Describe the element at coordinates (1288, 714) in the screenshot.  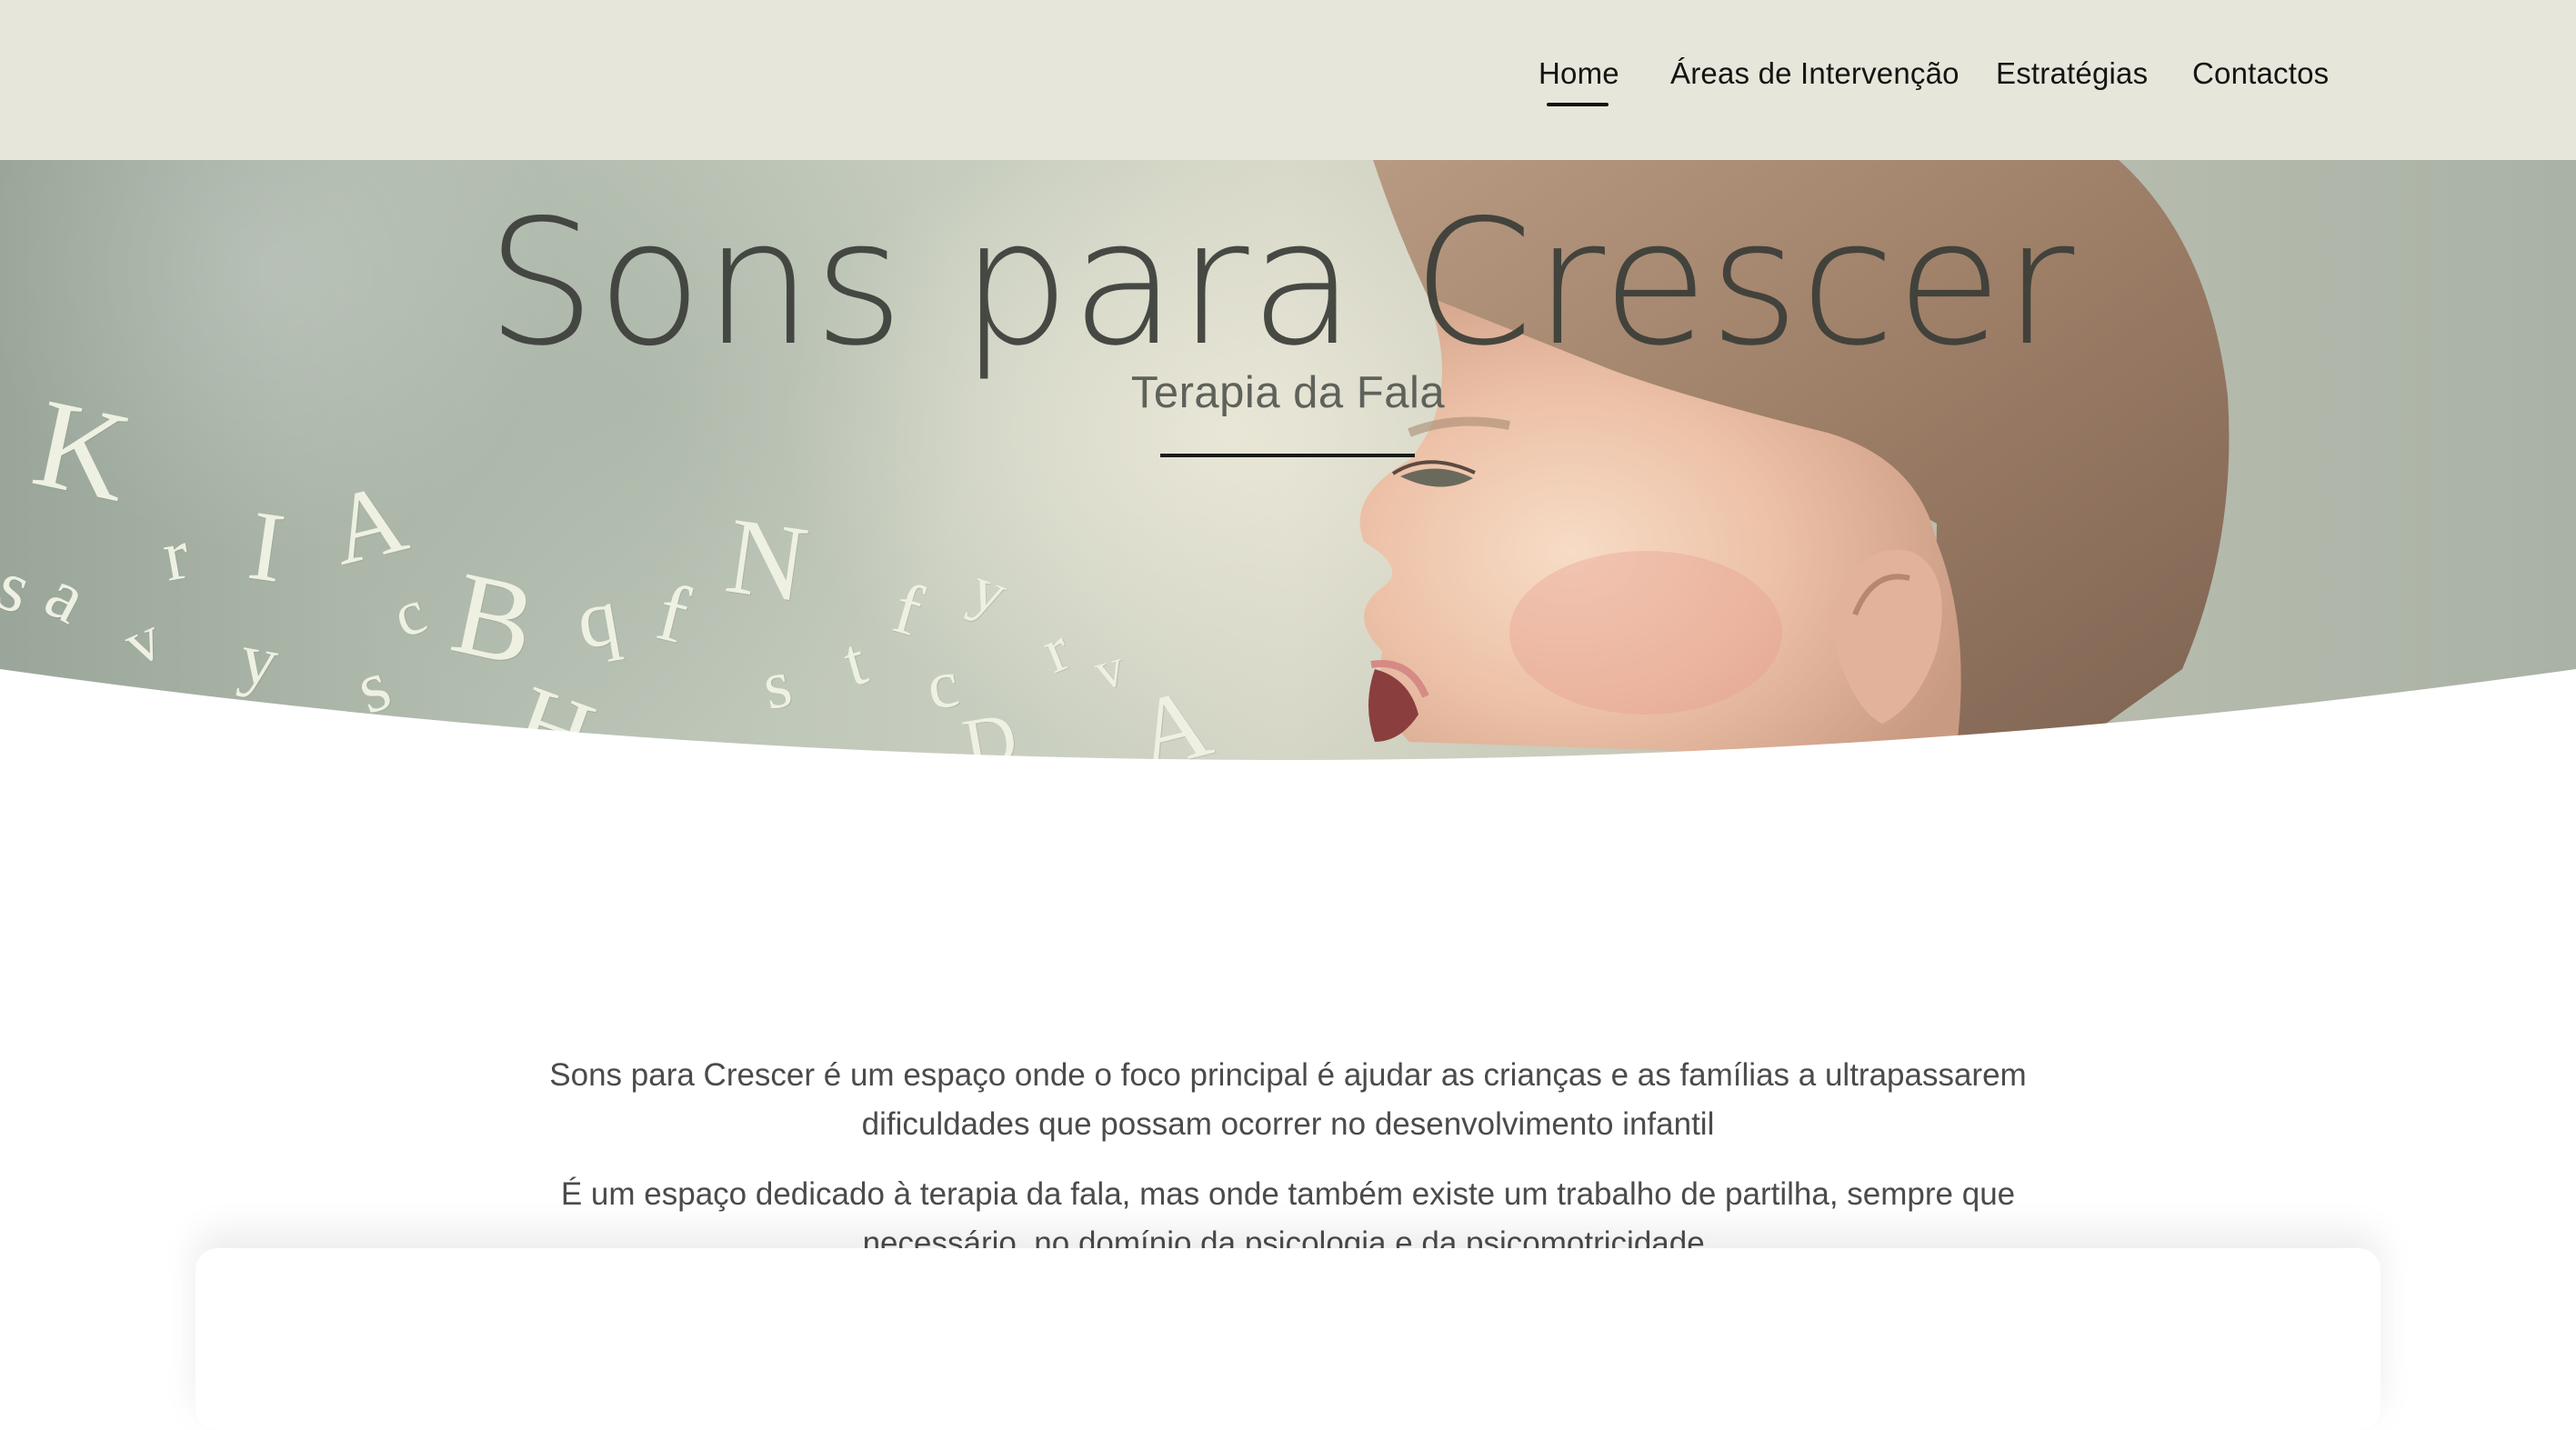
I see `hero-curve-mask` at that location.